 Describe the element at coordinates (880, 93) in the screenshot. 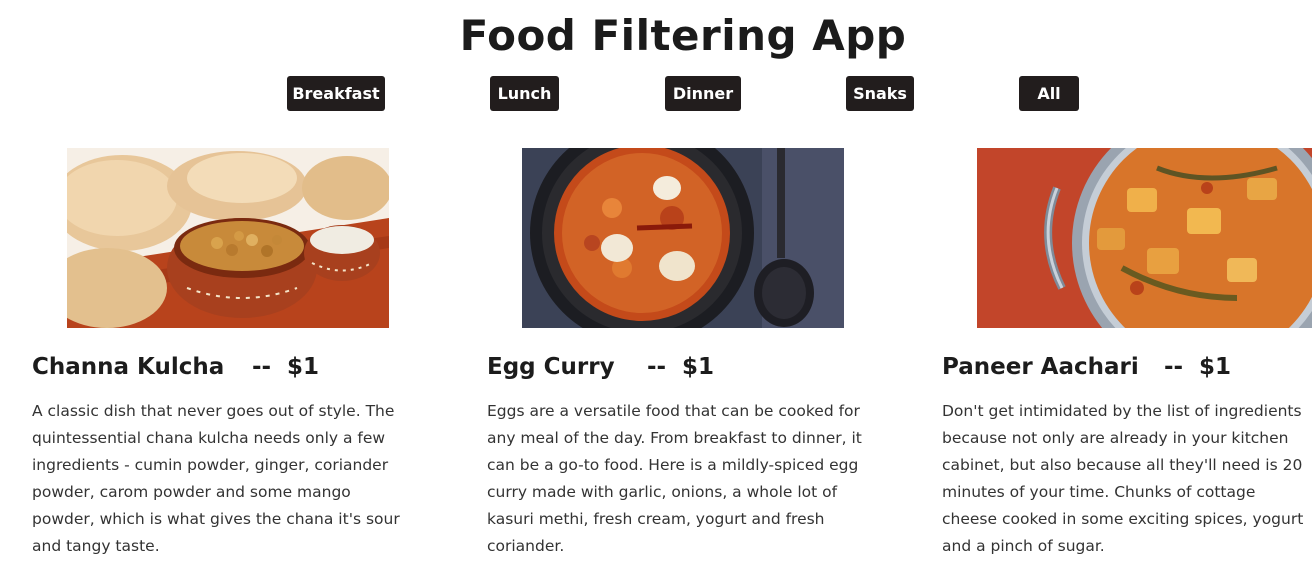

I see `filter-button-snaks: Snaks` at that location.